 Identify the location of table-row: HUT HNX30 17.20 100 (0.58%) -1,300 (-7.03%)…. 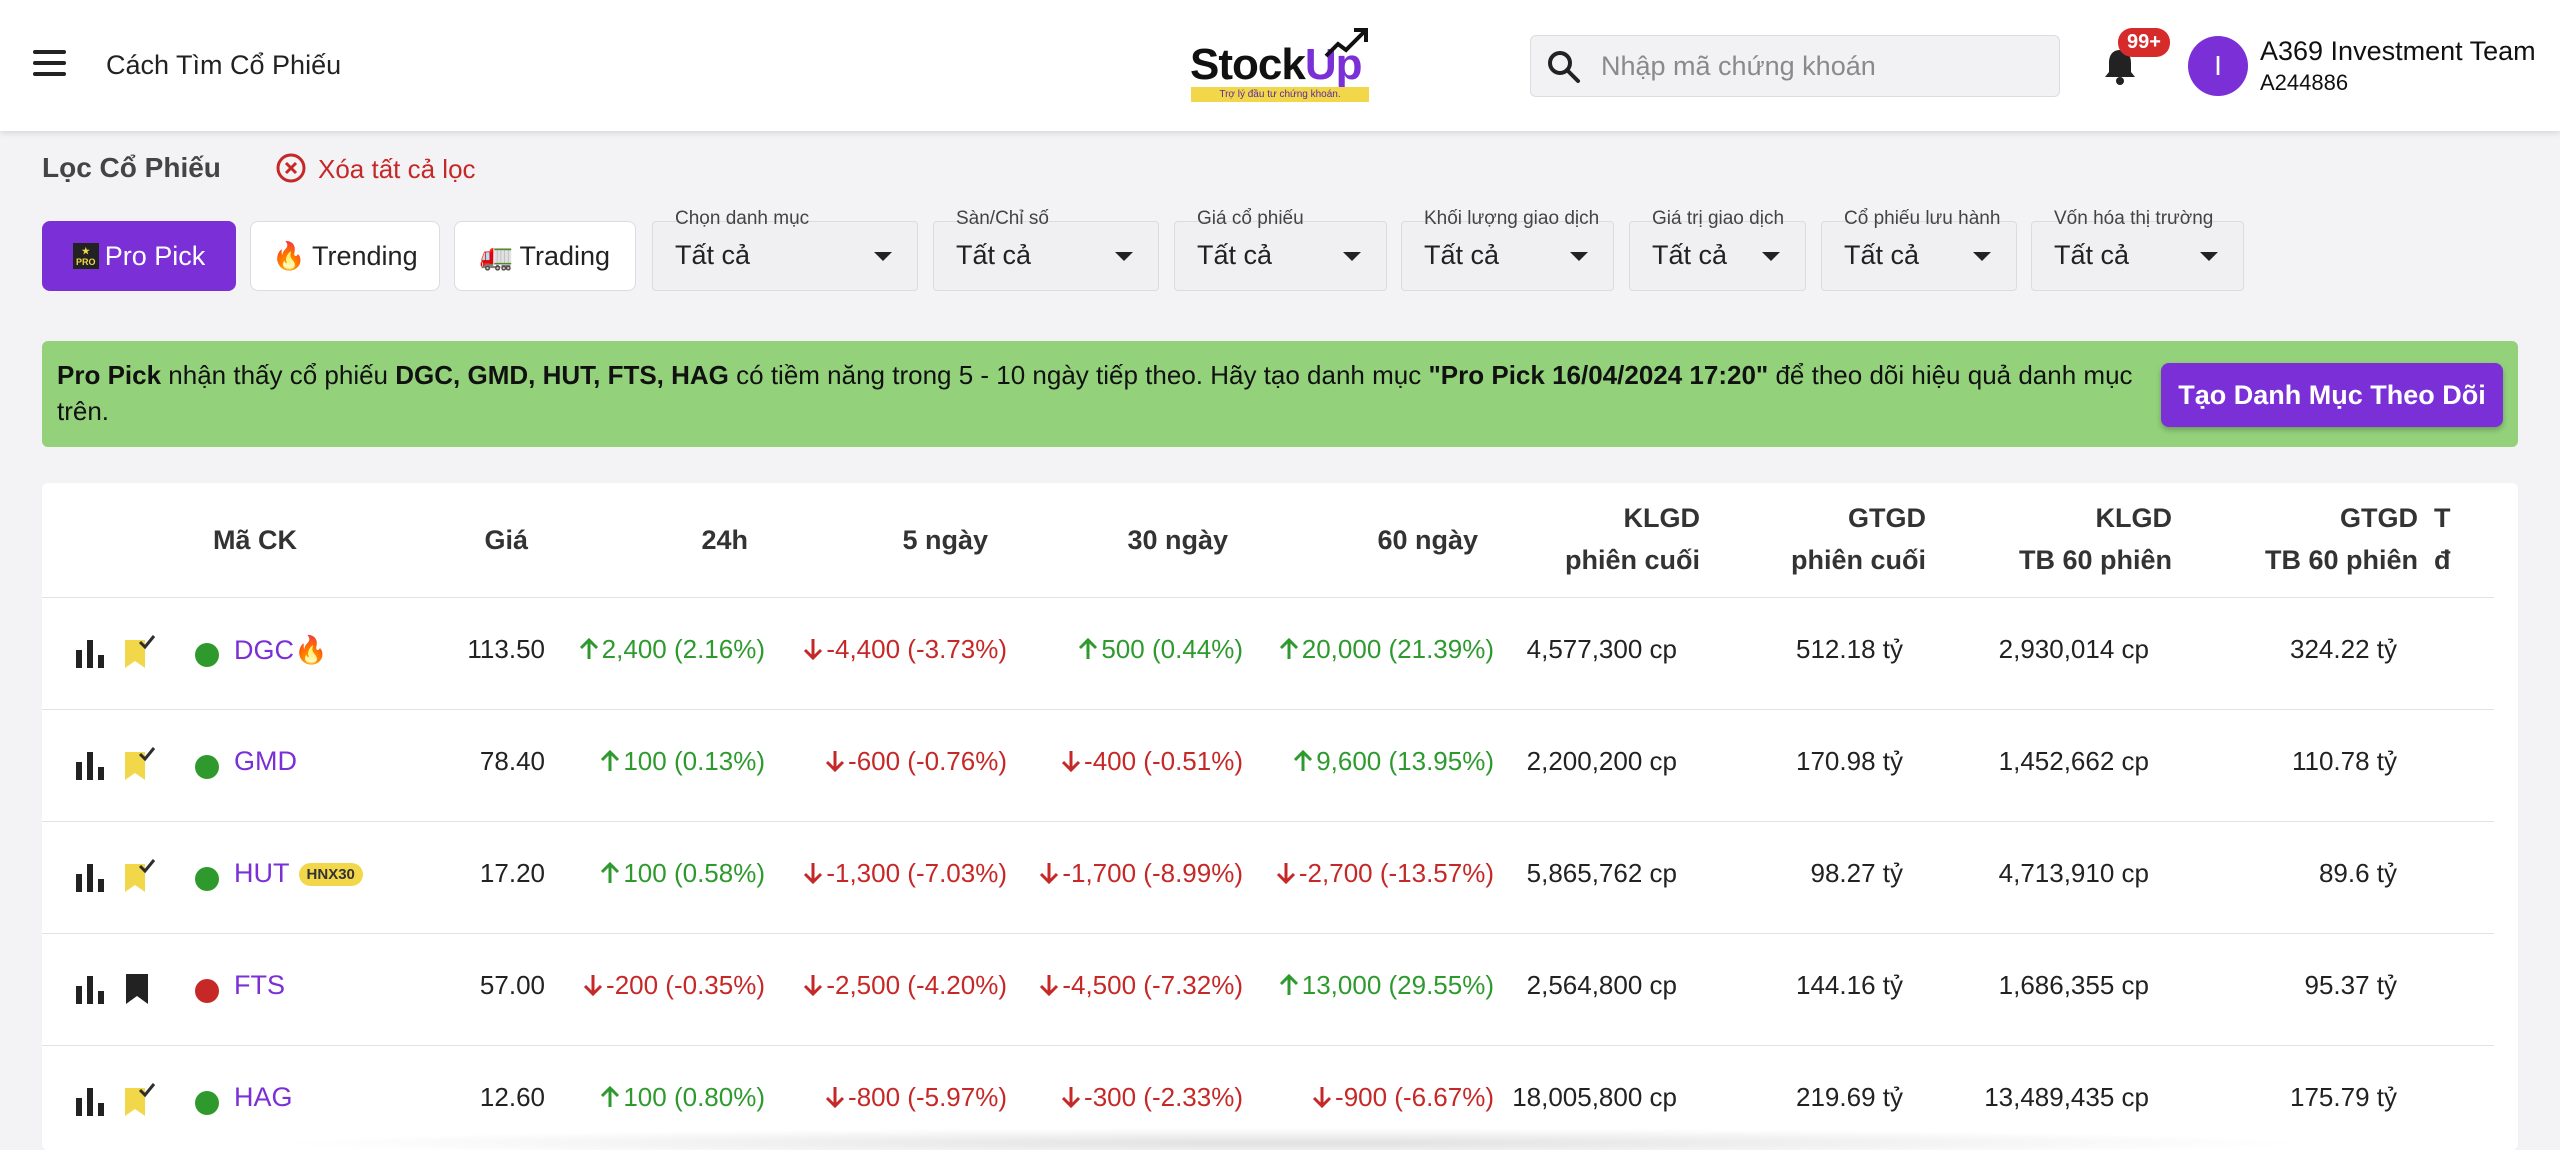
(1268, 878).